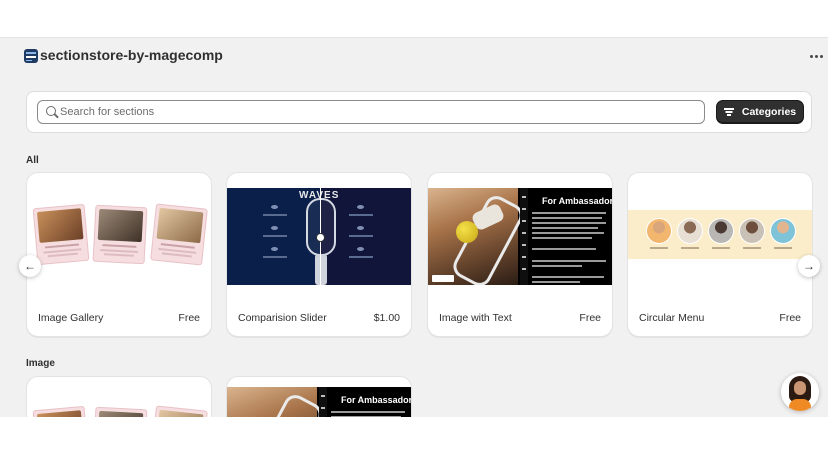  I want to click on section-card-image-gallery: Image Gallery Free, so click(119, 254).